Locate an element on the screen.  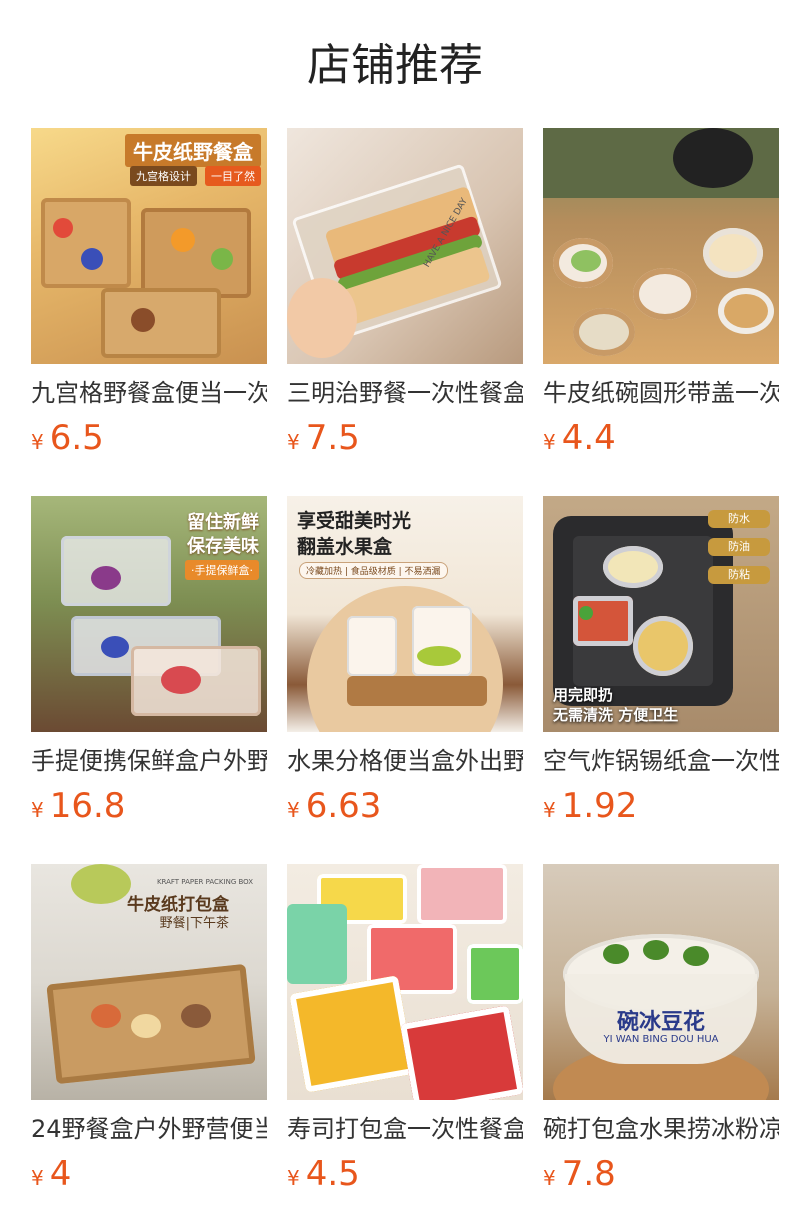
product-name: 碗打包盒水果捞冰粉凉 is located at coordinates (661, 1129).